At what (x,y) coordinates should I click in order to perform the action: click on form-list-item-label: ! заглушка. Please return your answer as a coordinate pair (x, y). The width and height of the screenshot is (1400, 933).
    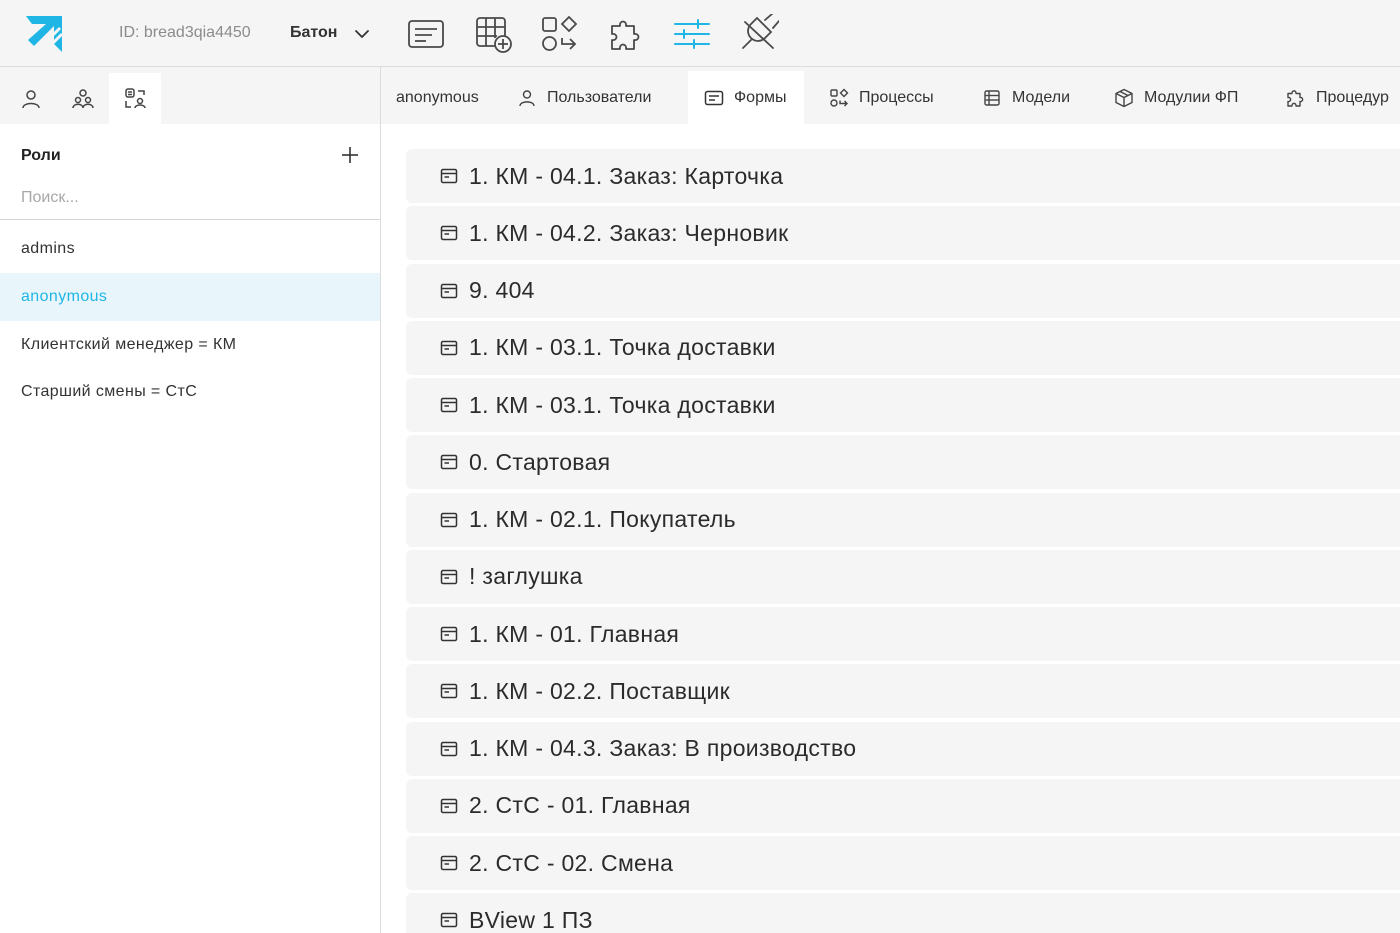
    Looking at the image, I should click on (526, 576).